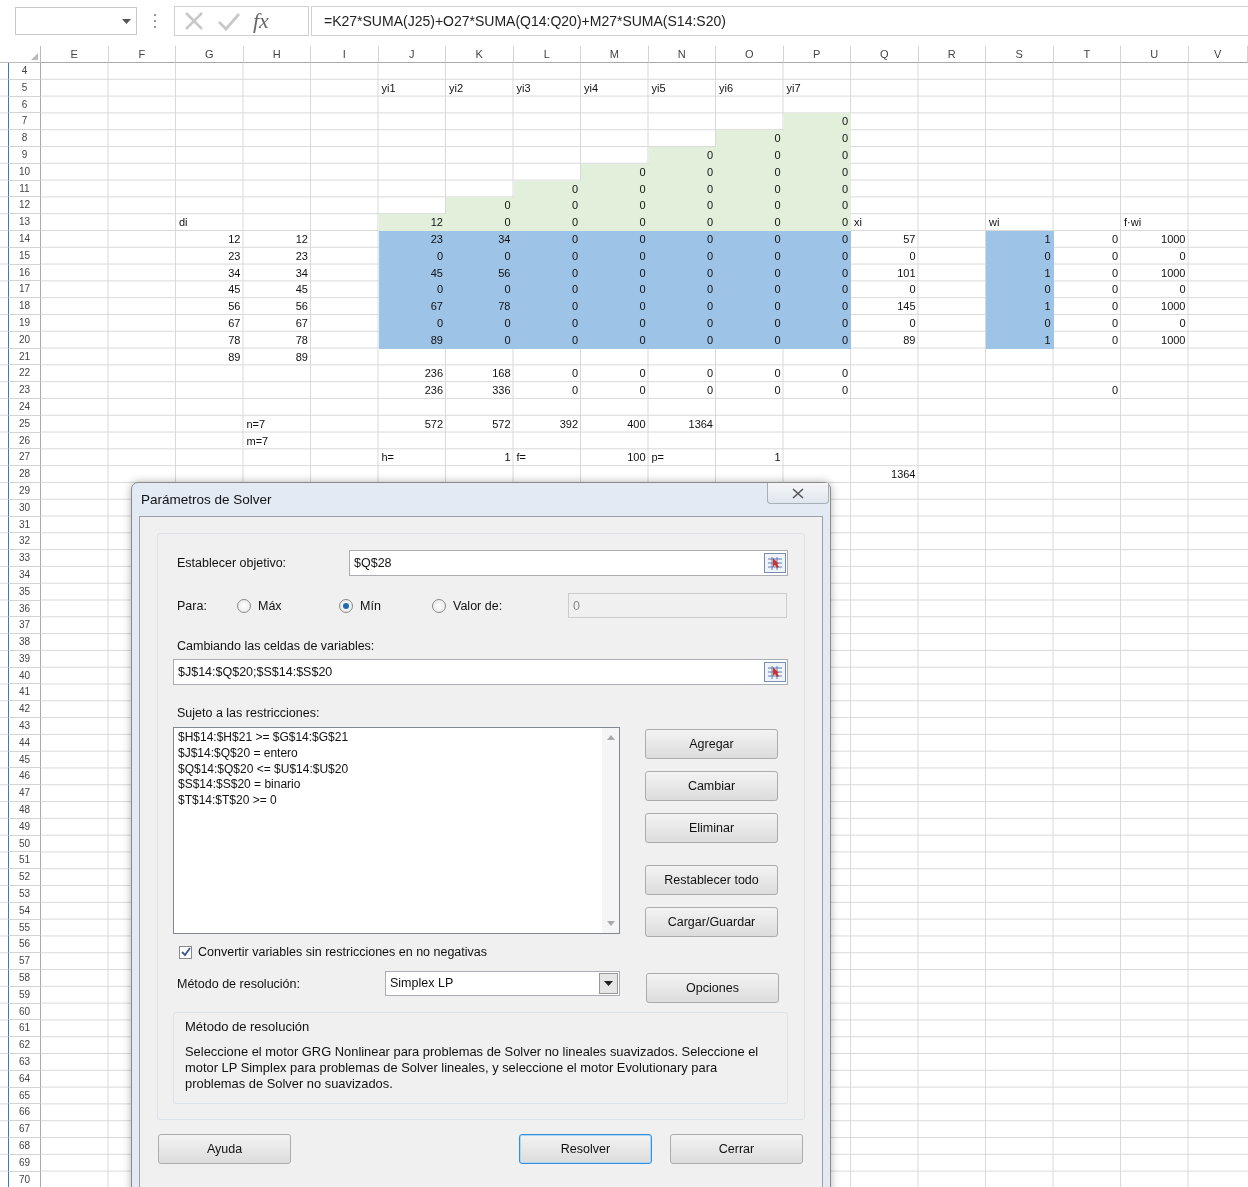 The height and width of the screenshot is (1187, 1248). I want to click on dialog-button: Ayuda, so click(224, 1149).